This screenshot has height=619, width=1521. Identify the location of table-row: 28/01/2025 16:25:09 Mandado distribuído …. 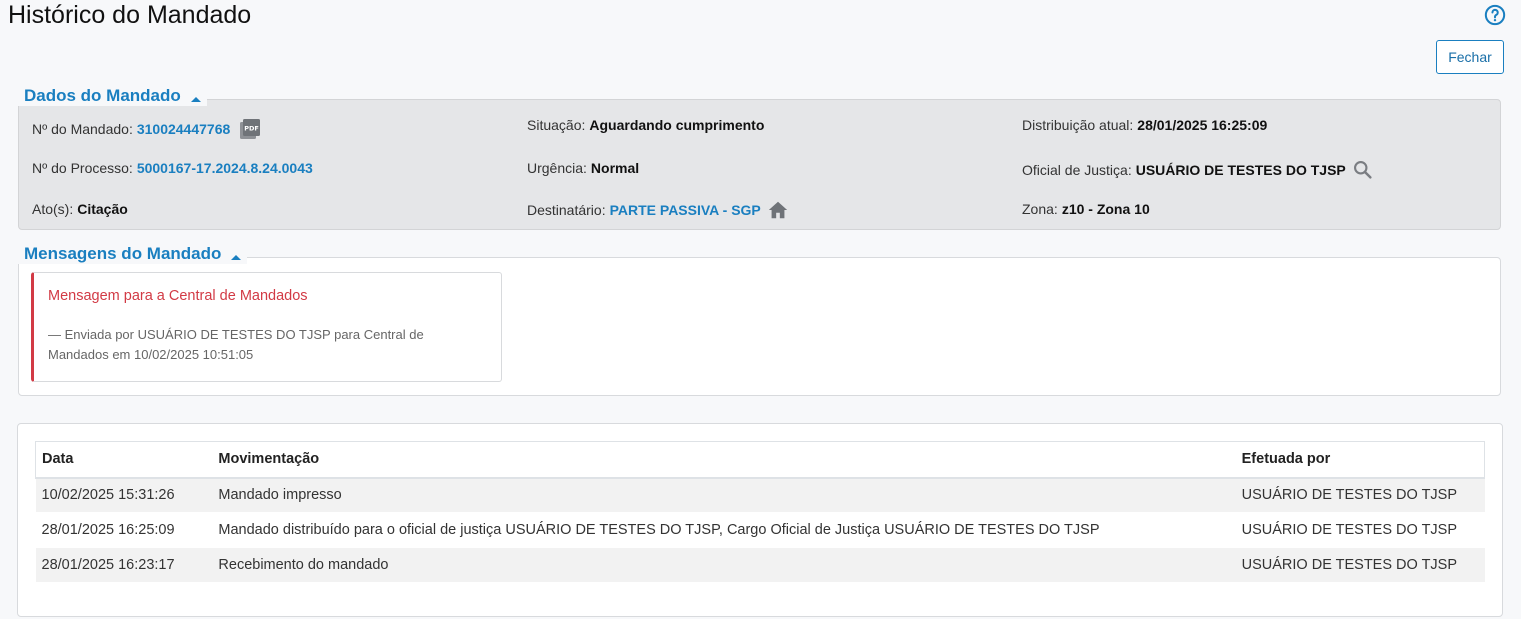
(760, 530).